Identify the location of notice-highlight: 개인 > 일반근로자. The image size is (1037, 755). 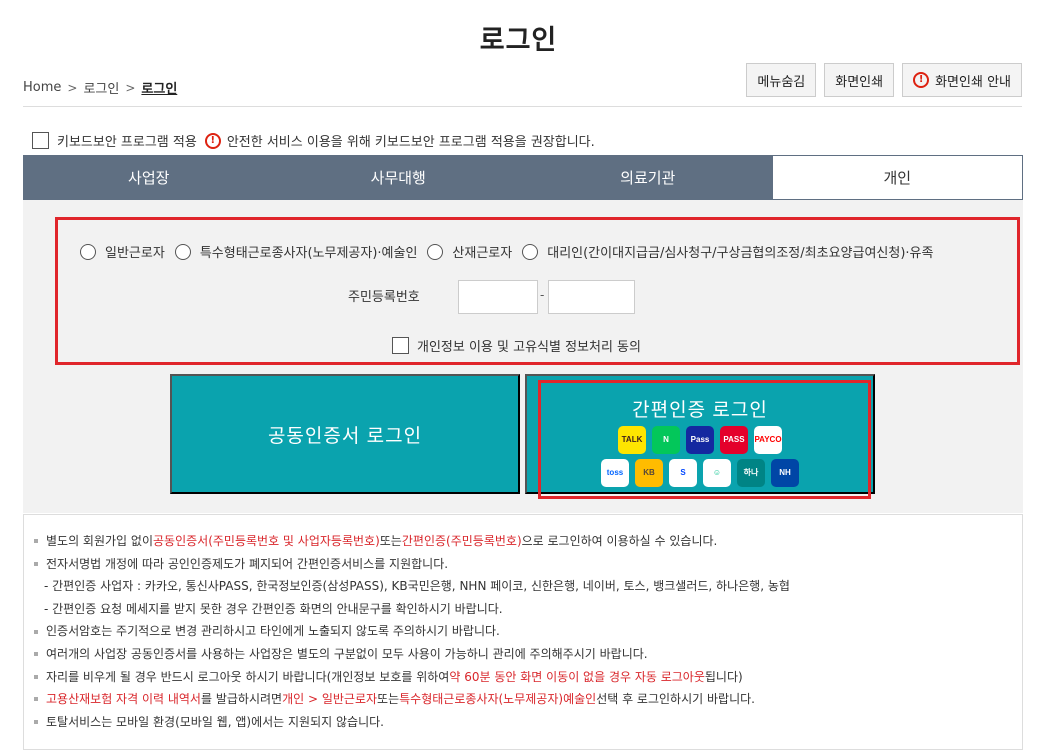
(330, 699).